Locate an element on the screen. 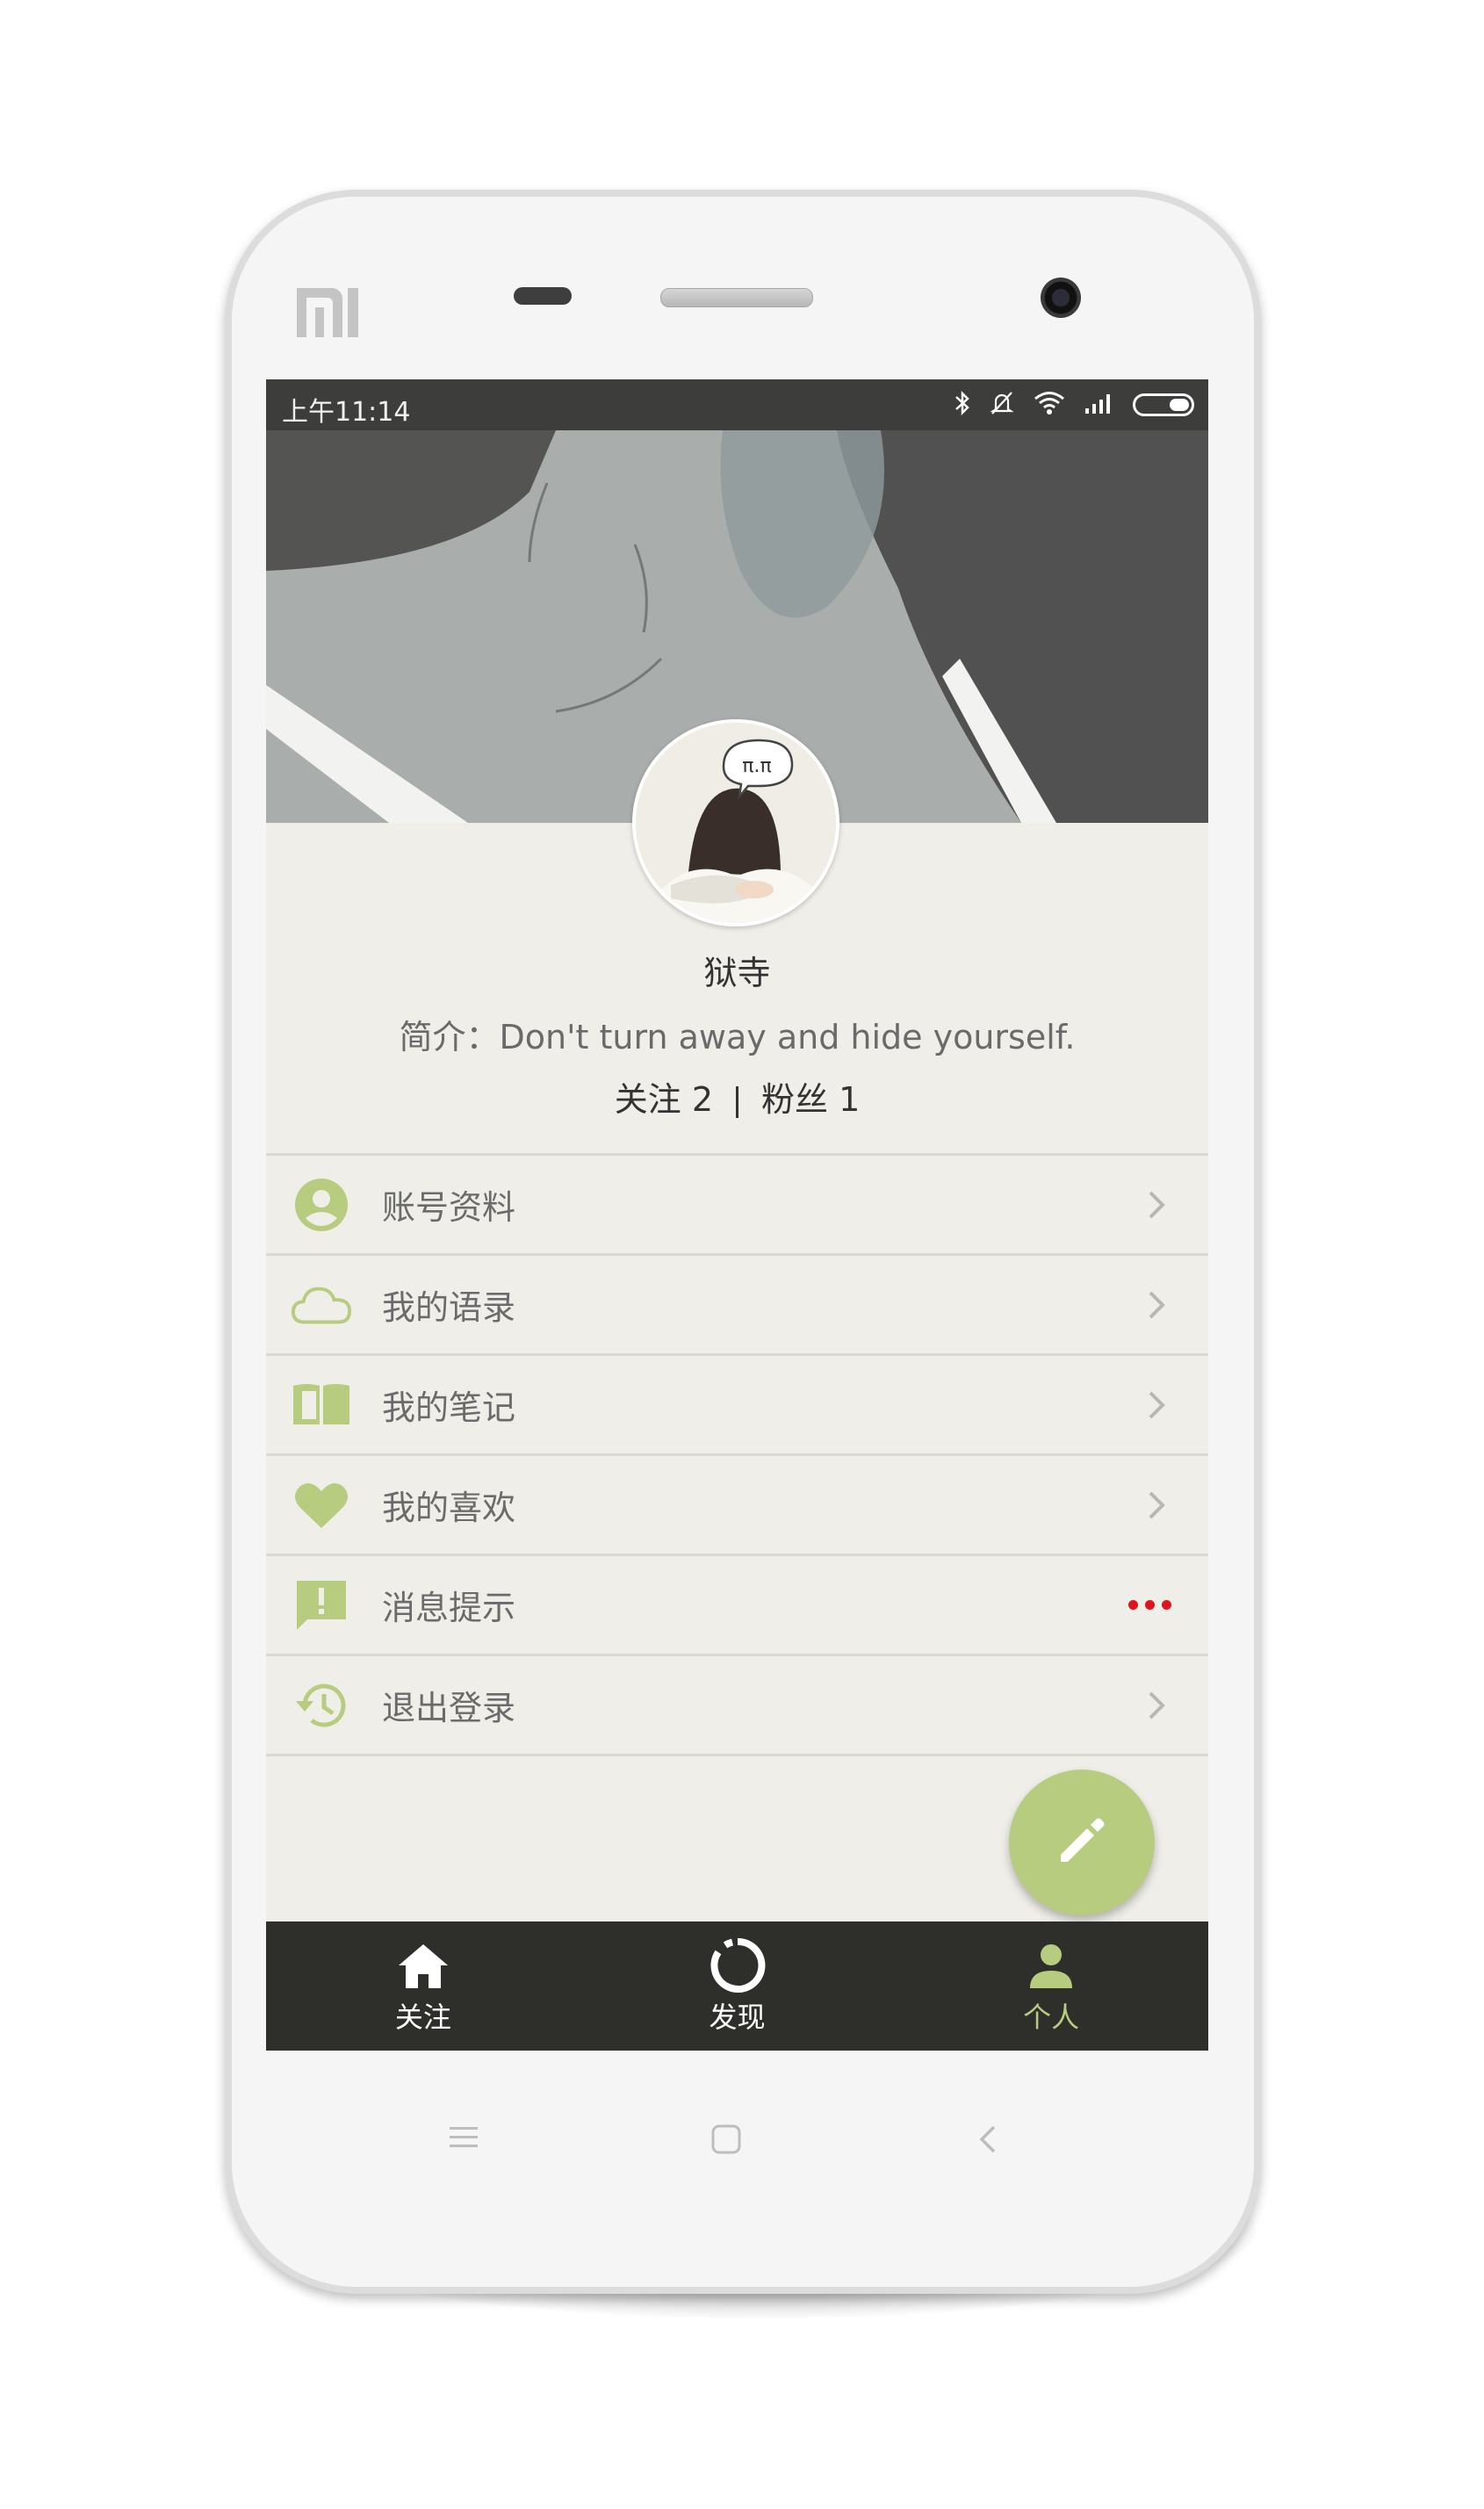  menu-label: 我的语录 is located at coordinates (449, 1307).